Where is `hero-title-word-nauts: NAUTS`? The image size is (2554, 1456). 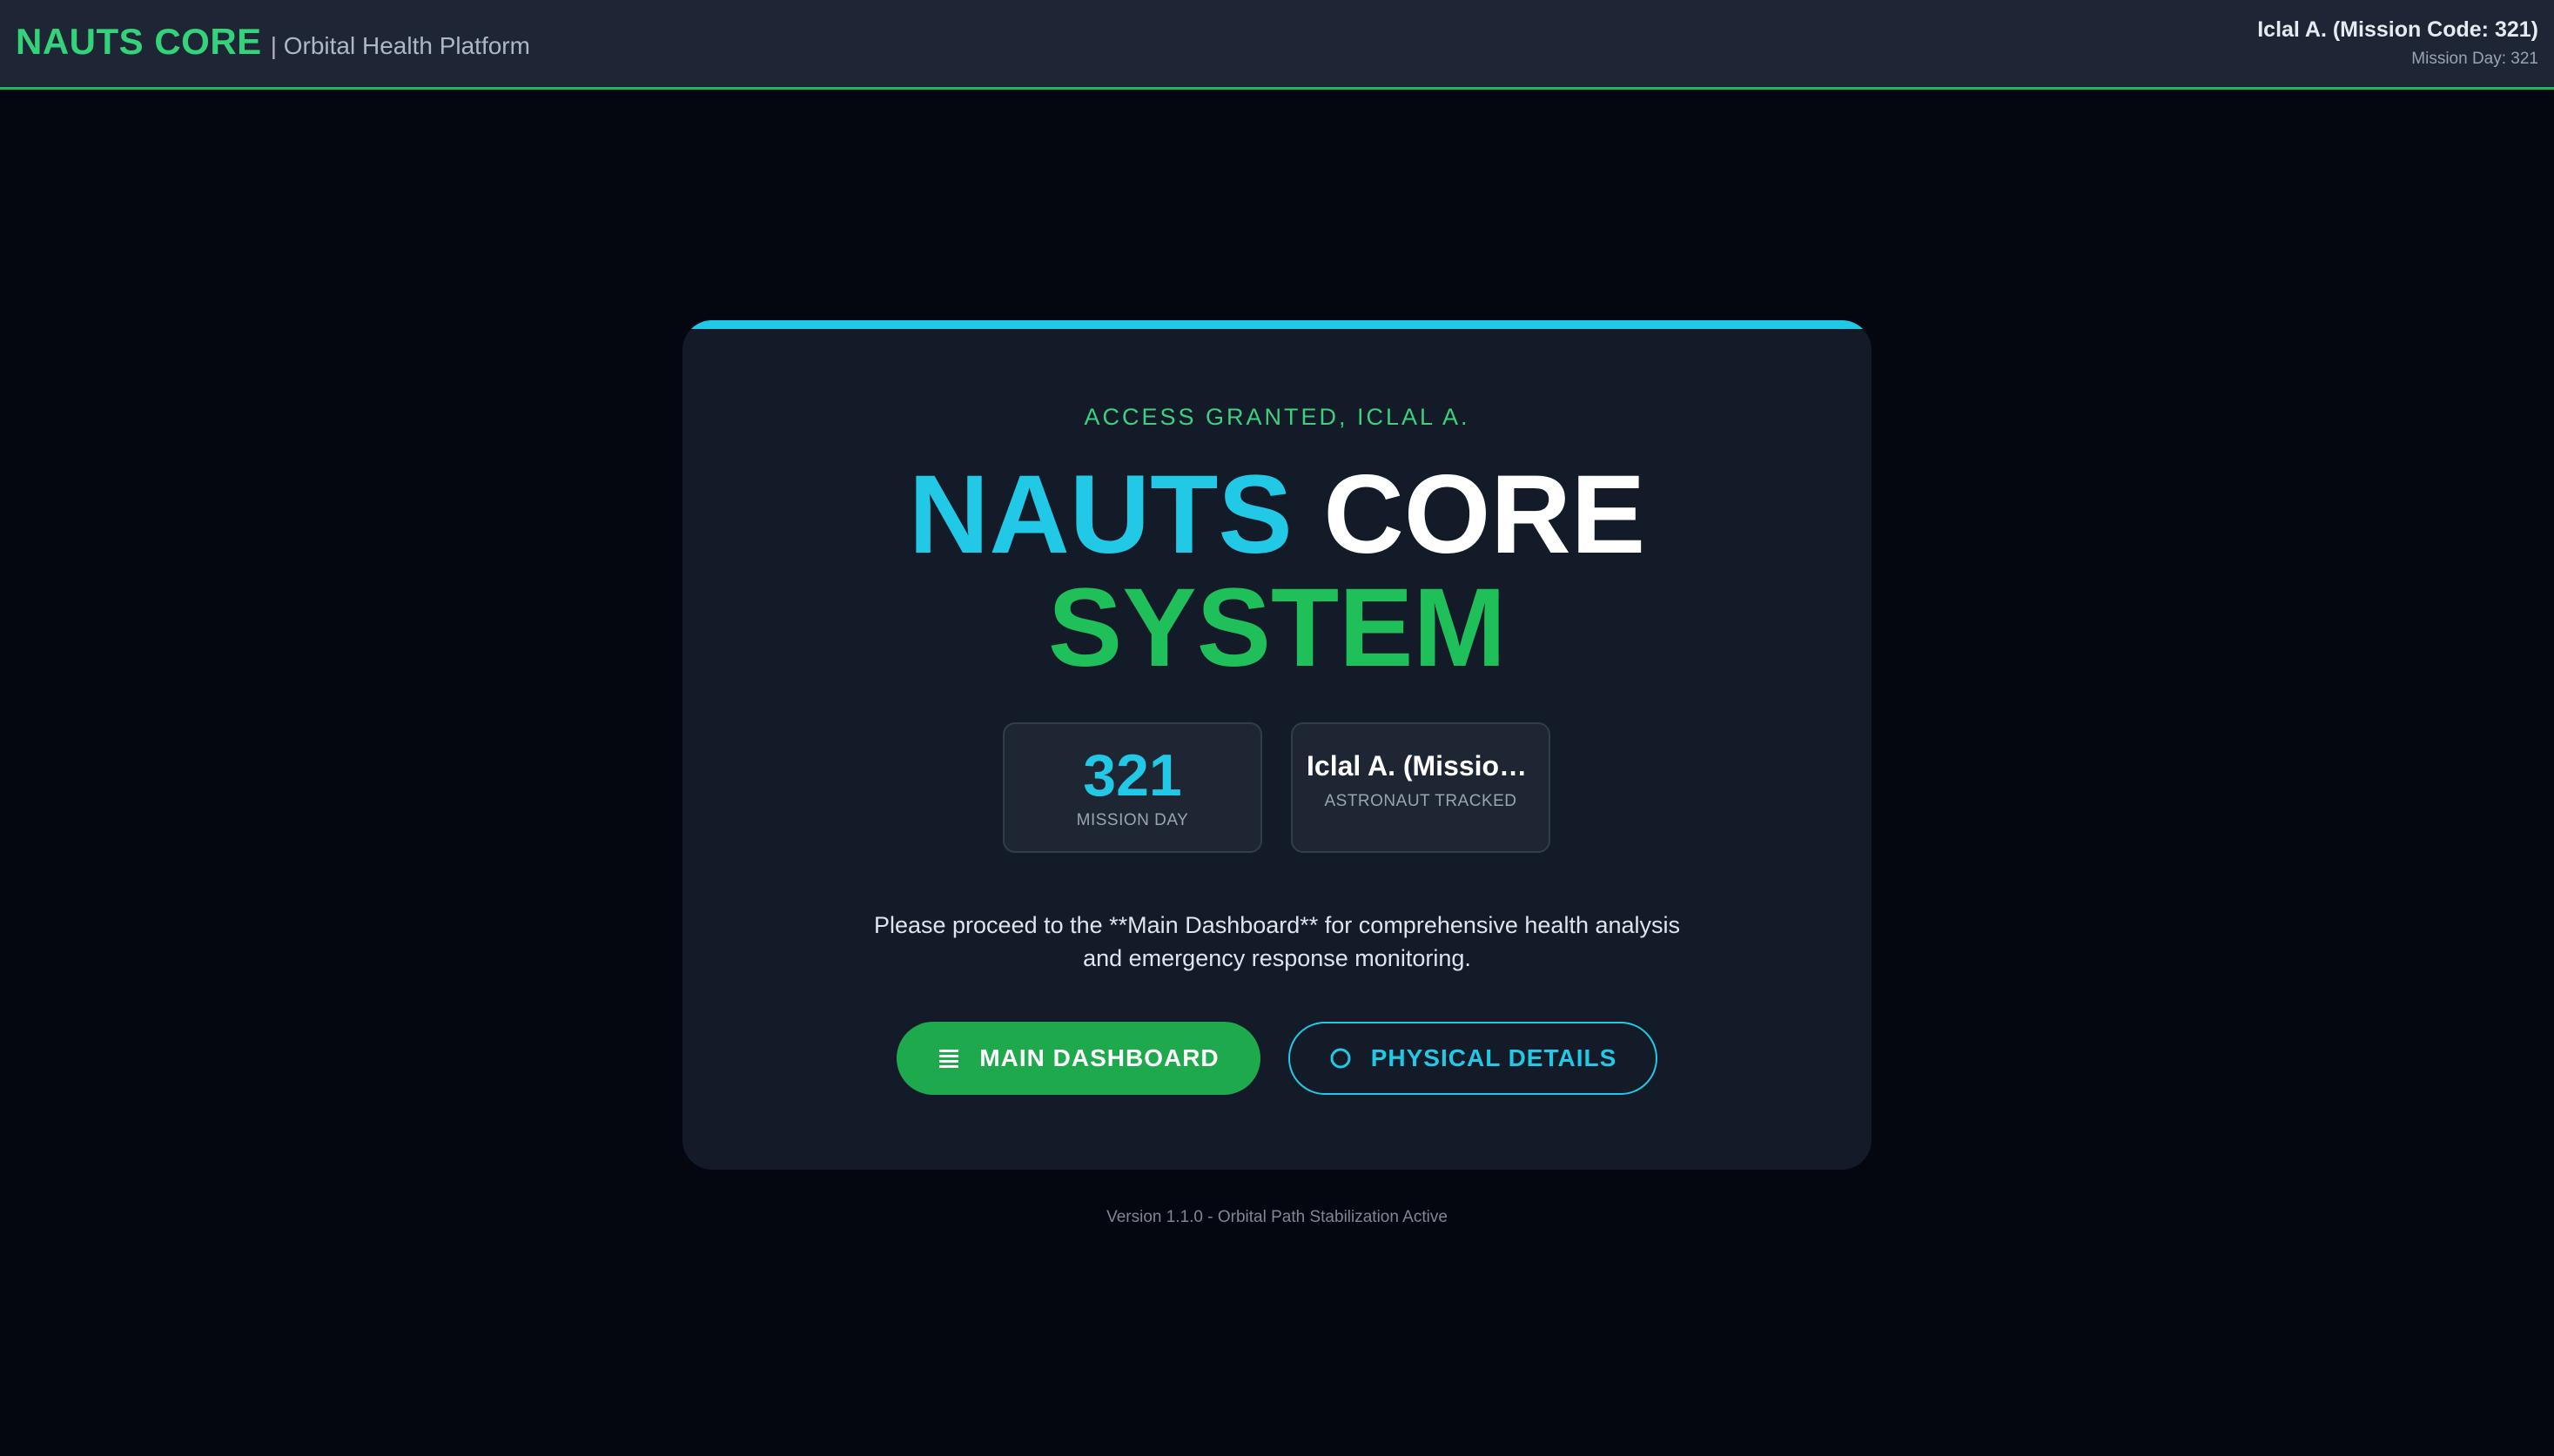
hero-title-word-nauts: NAUTS is located at coordinates (1100, 515).